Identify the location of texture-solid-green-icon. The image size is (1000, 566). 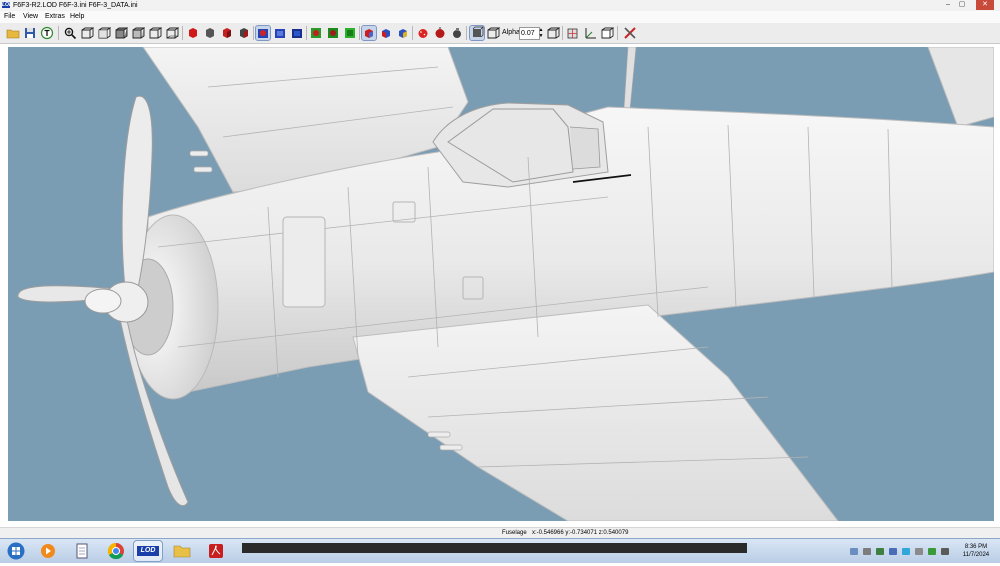
(350, 33).